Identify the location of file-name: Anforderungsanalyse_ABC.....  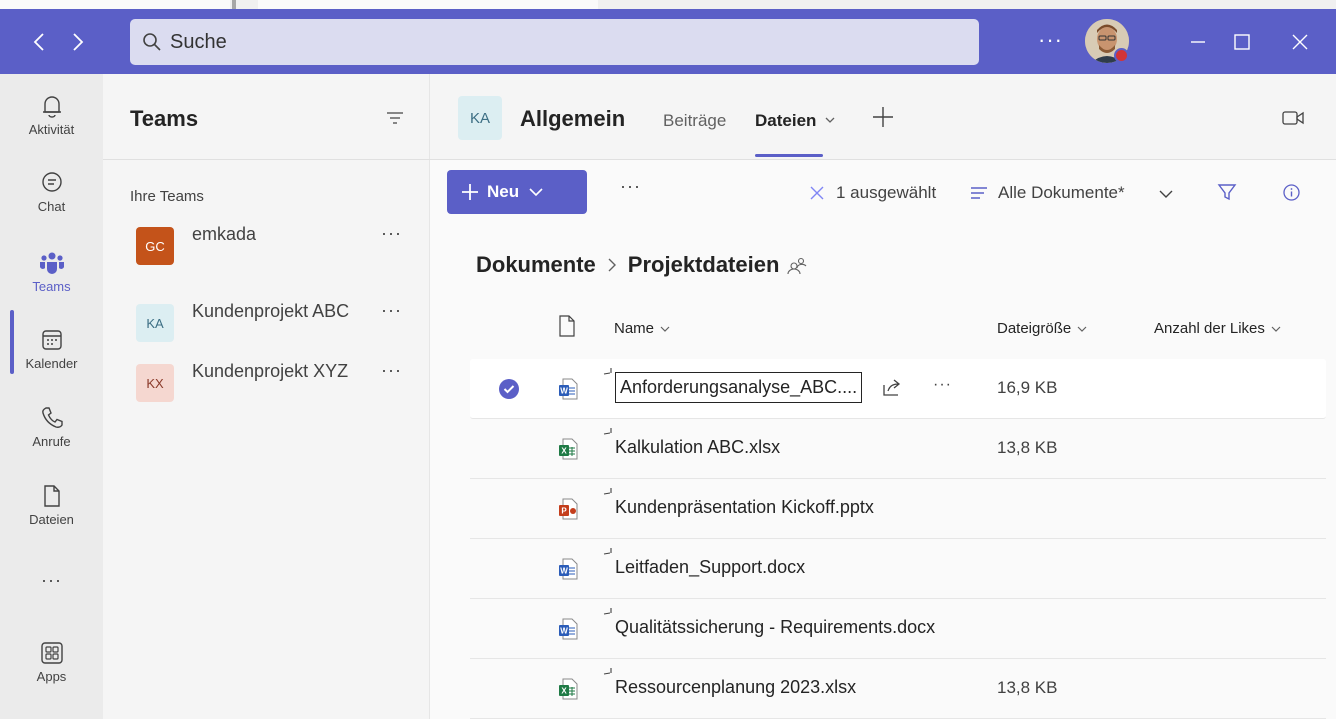
(739, 387).